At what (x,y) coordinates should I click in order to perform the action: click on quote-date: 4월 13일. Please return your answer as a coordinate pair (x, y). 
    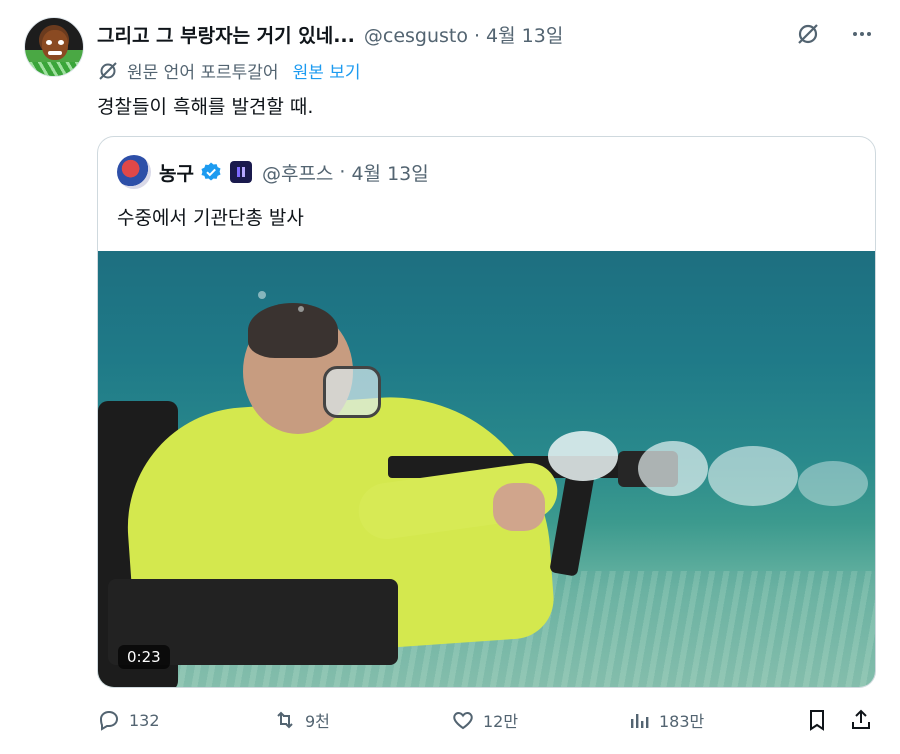
    Looking at the image, I should click on (389, 172).